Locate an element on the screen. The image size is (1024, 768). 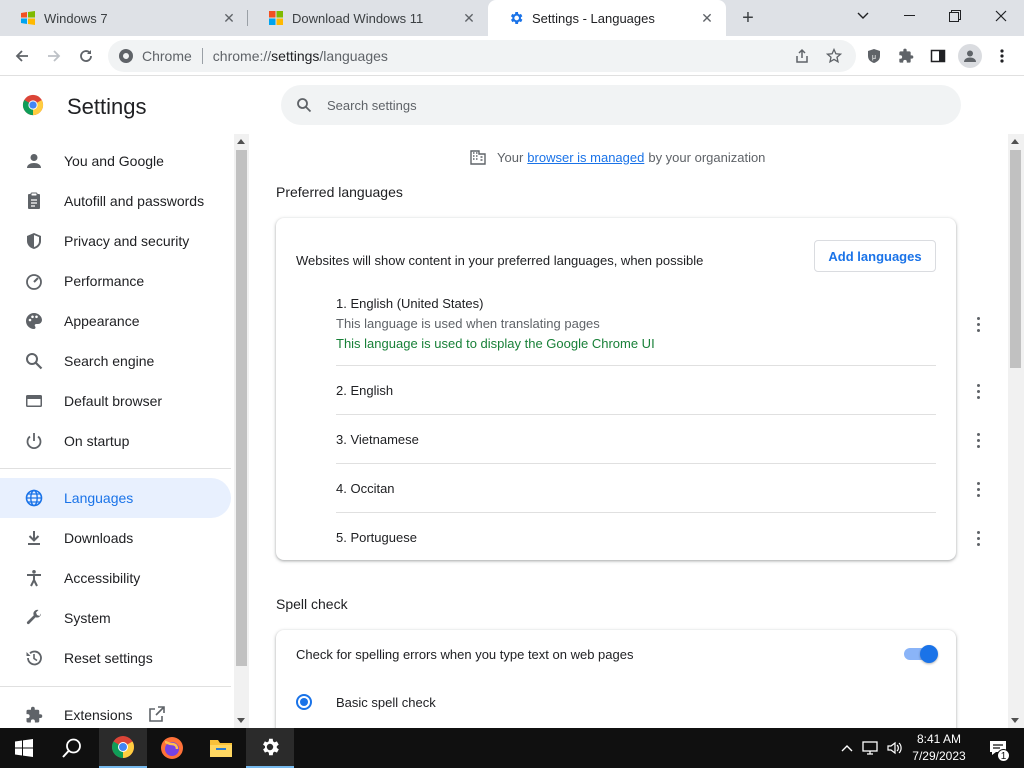
taskbar-firefox is located at coordinates (172, 748).